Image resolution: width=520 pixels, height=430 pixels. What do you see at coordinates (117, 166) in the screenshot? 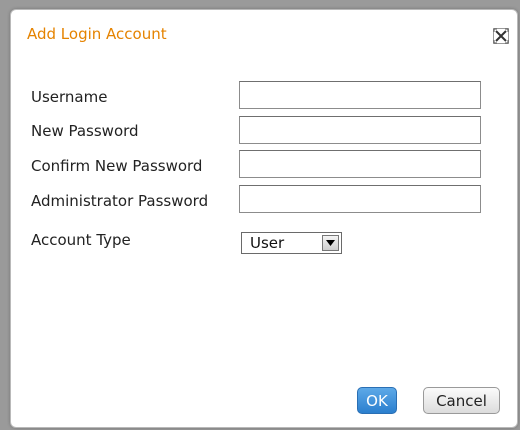
I see `confirm-new-password-label: Confirm New Password` at bounding box center [117, 166].